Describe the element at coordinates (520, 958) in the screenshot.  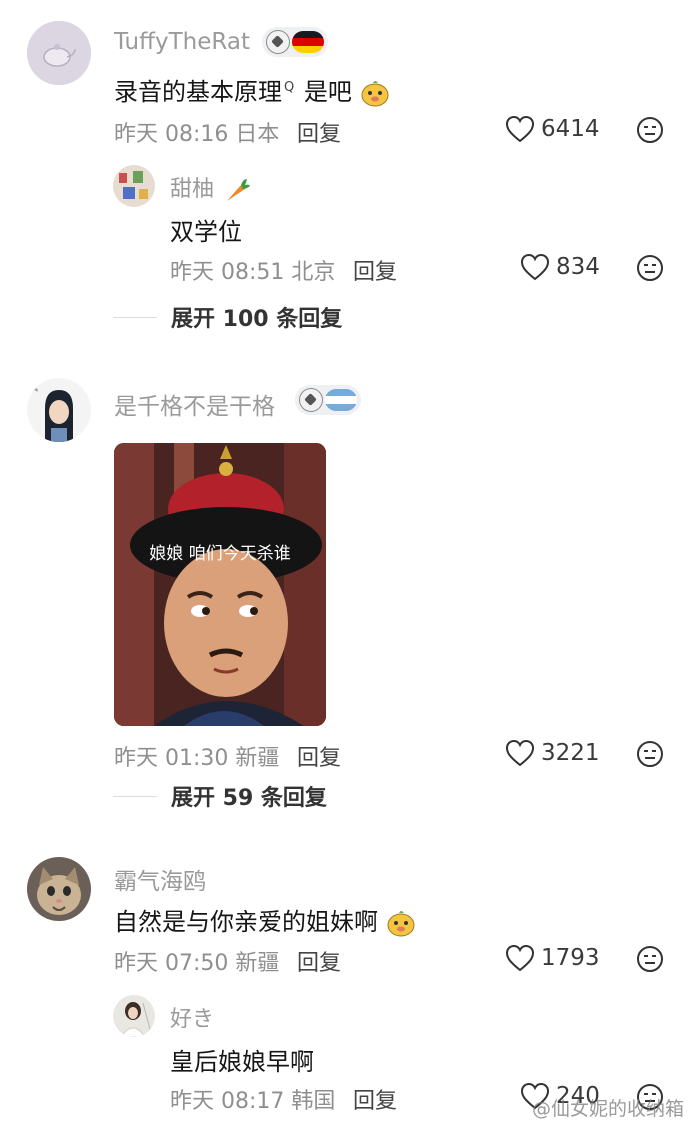
I see `heart-icon` at that location.